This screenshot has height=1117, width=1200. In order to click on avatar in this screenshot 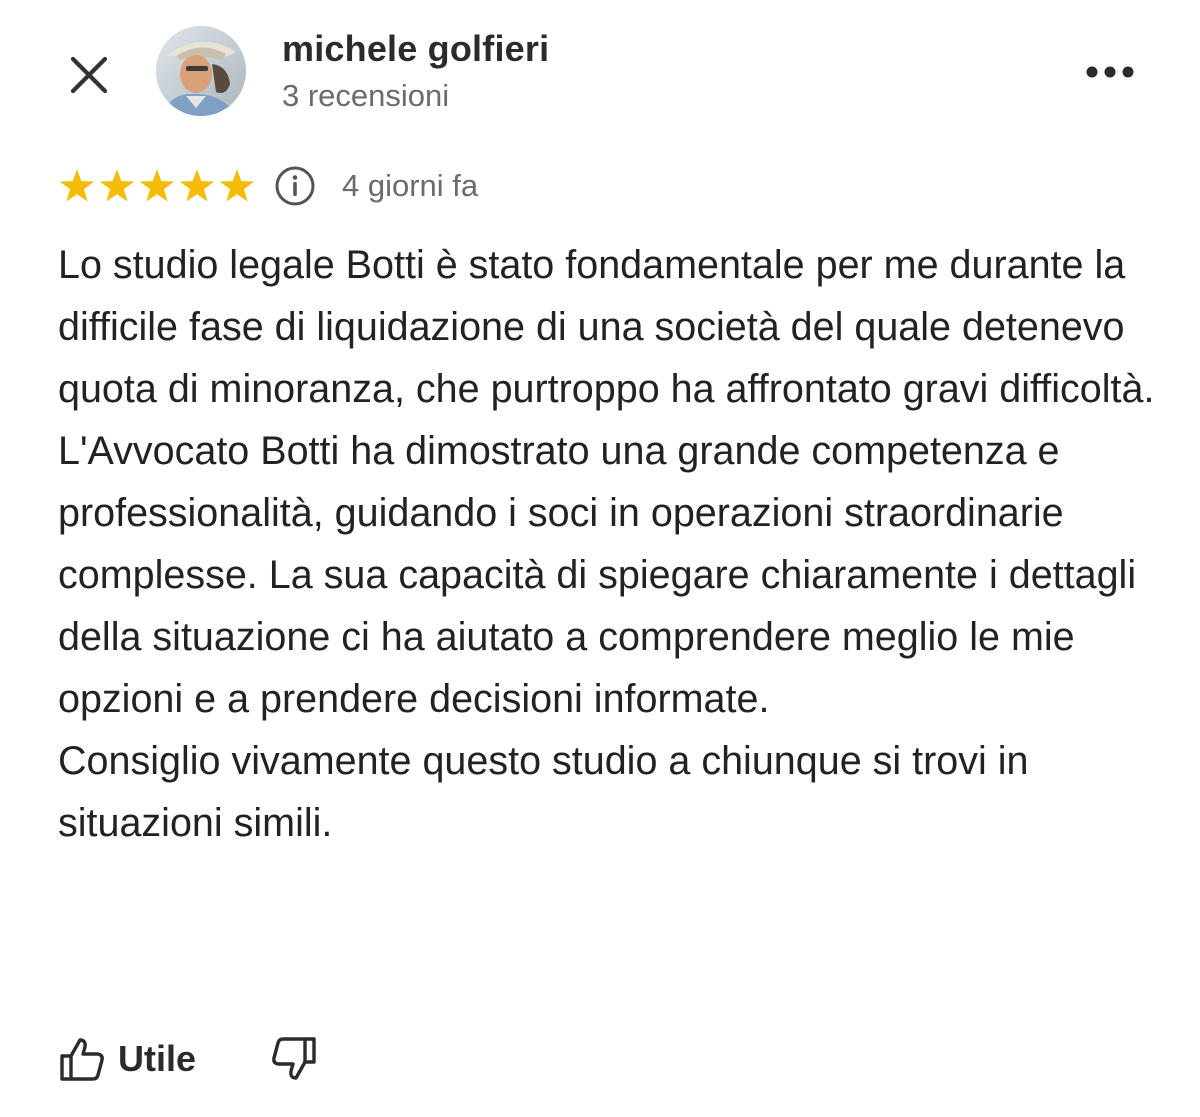, I will do `click(201, 71)`.